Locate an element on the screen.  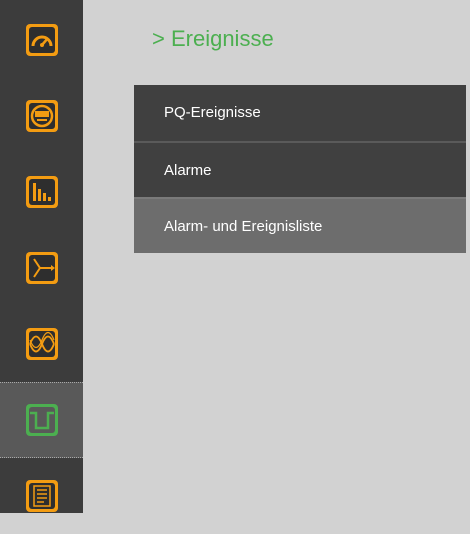
phasor-diagram-icon is located at coordinates (41, 268).